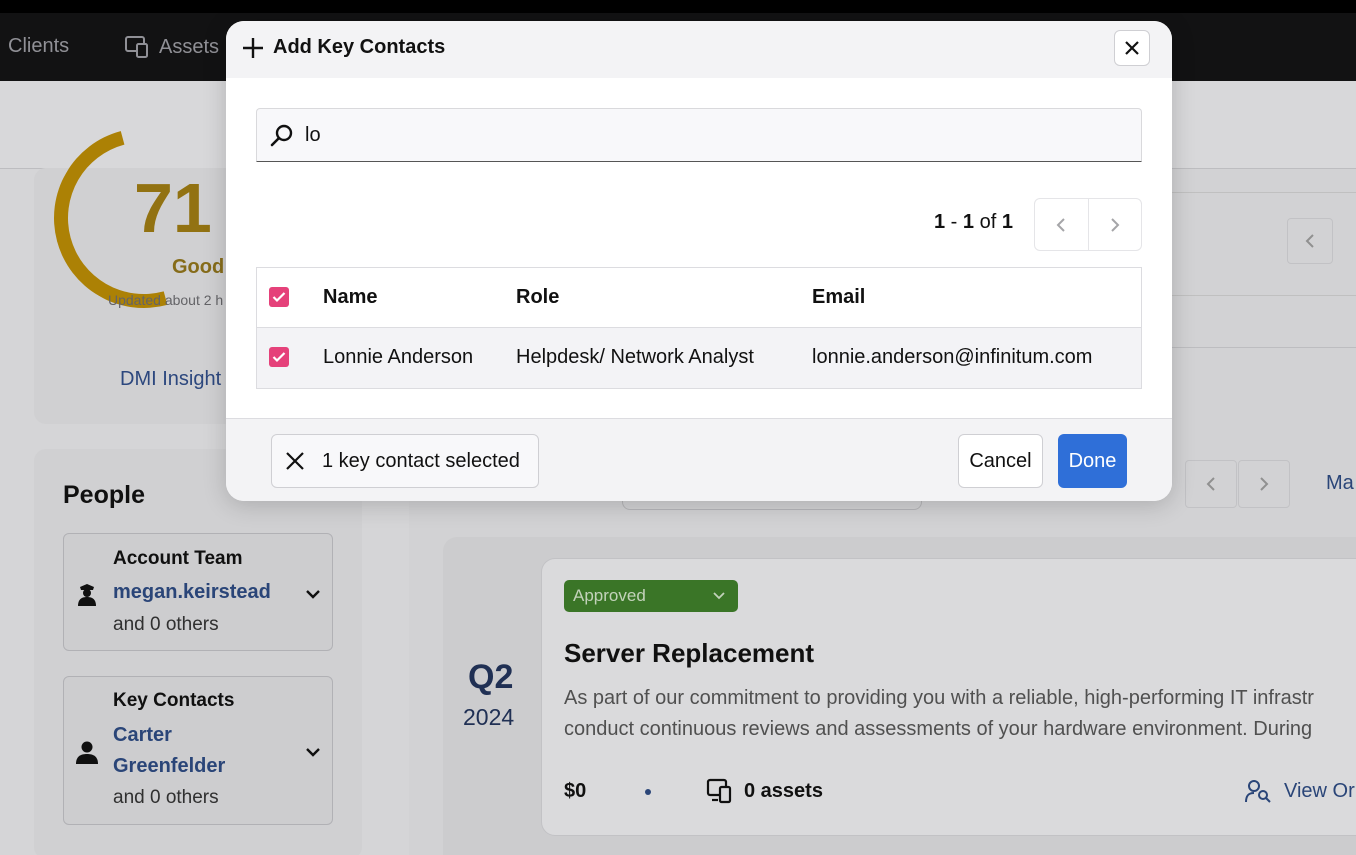  I want to click on column-header-role: Role, so click(537, 297).